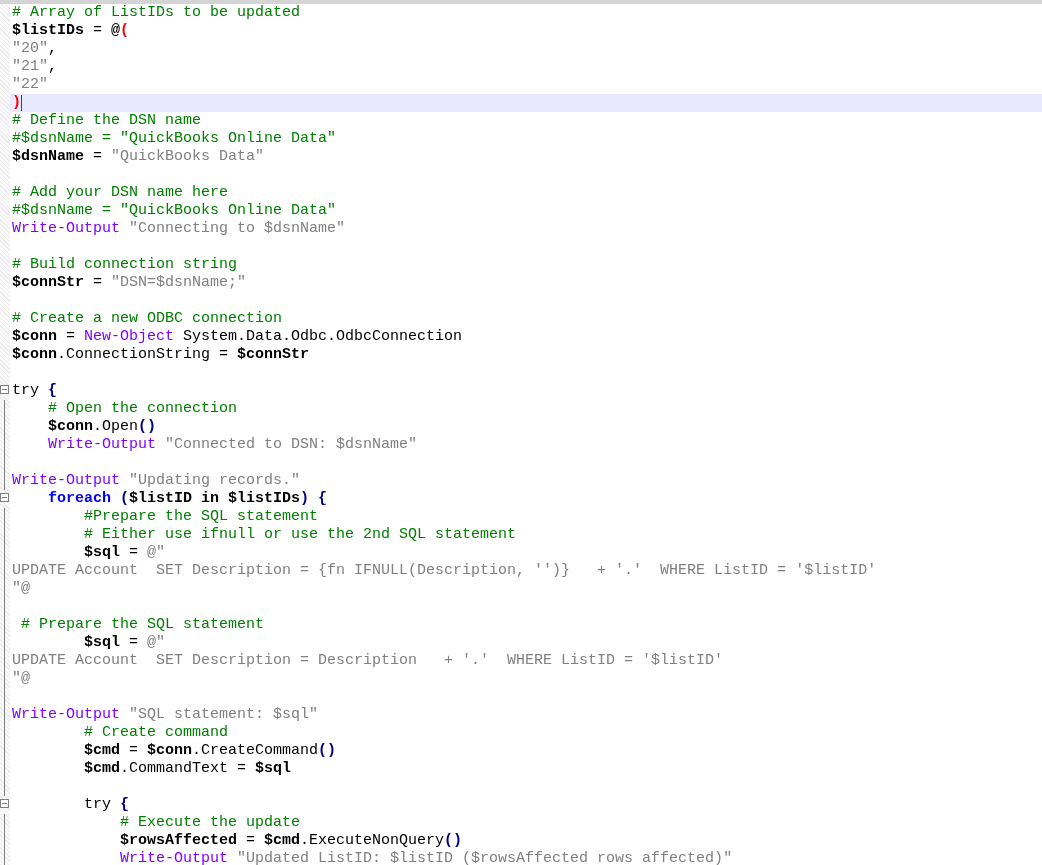 This screenshot has height=865, width=1042. What do you see at coordinates (165, 715) in the screenshot?
I see `code-line: Write-Output "SQL statement: $sql"` at bounding box center [165, 715].